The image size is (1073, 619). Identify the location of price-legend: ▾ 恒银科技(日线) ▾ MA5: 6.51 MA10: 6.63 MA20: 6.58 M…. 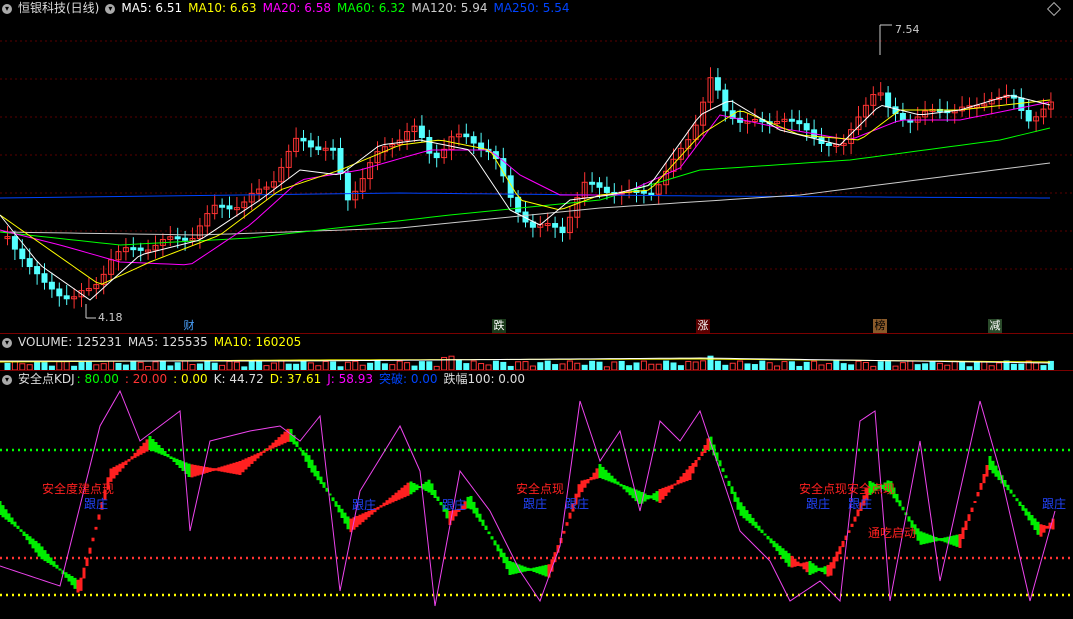
(288, 8).